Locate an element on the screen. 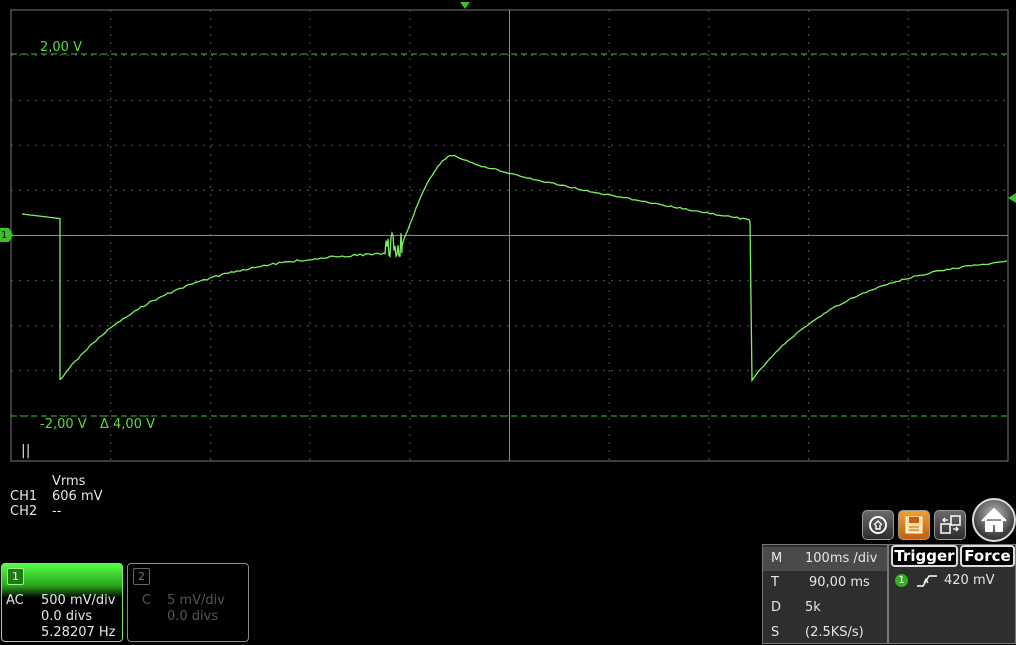 The height and width of the screenshot is (645, 1016). measurement-row: CH1 606 mV is located at coordinates (56, 496).